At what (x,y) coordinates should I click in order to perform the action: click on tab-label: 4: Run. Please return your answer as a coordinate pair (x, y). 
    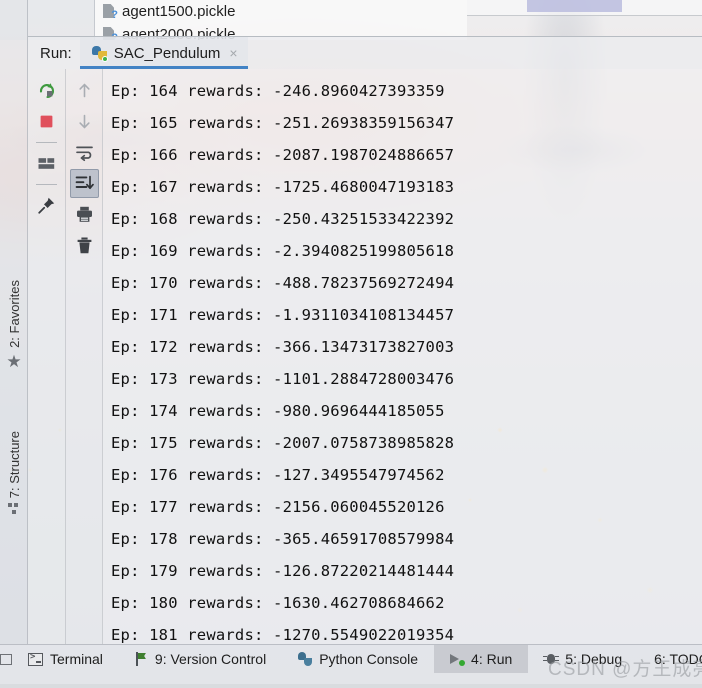
    Looking at the image, I should click on (492, 659).